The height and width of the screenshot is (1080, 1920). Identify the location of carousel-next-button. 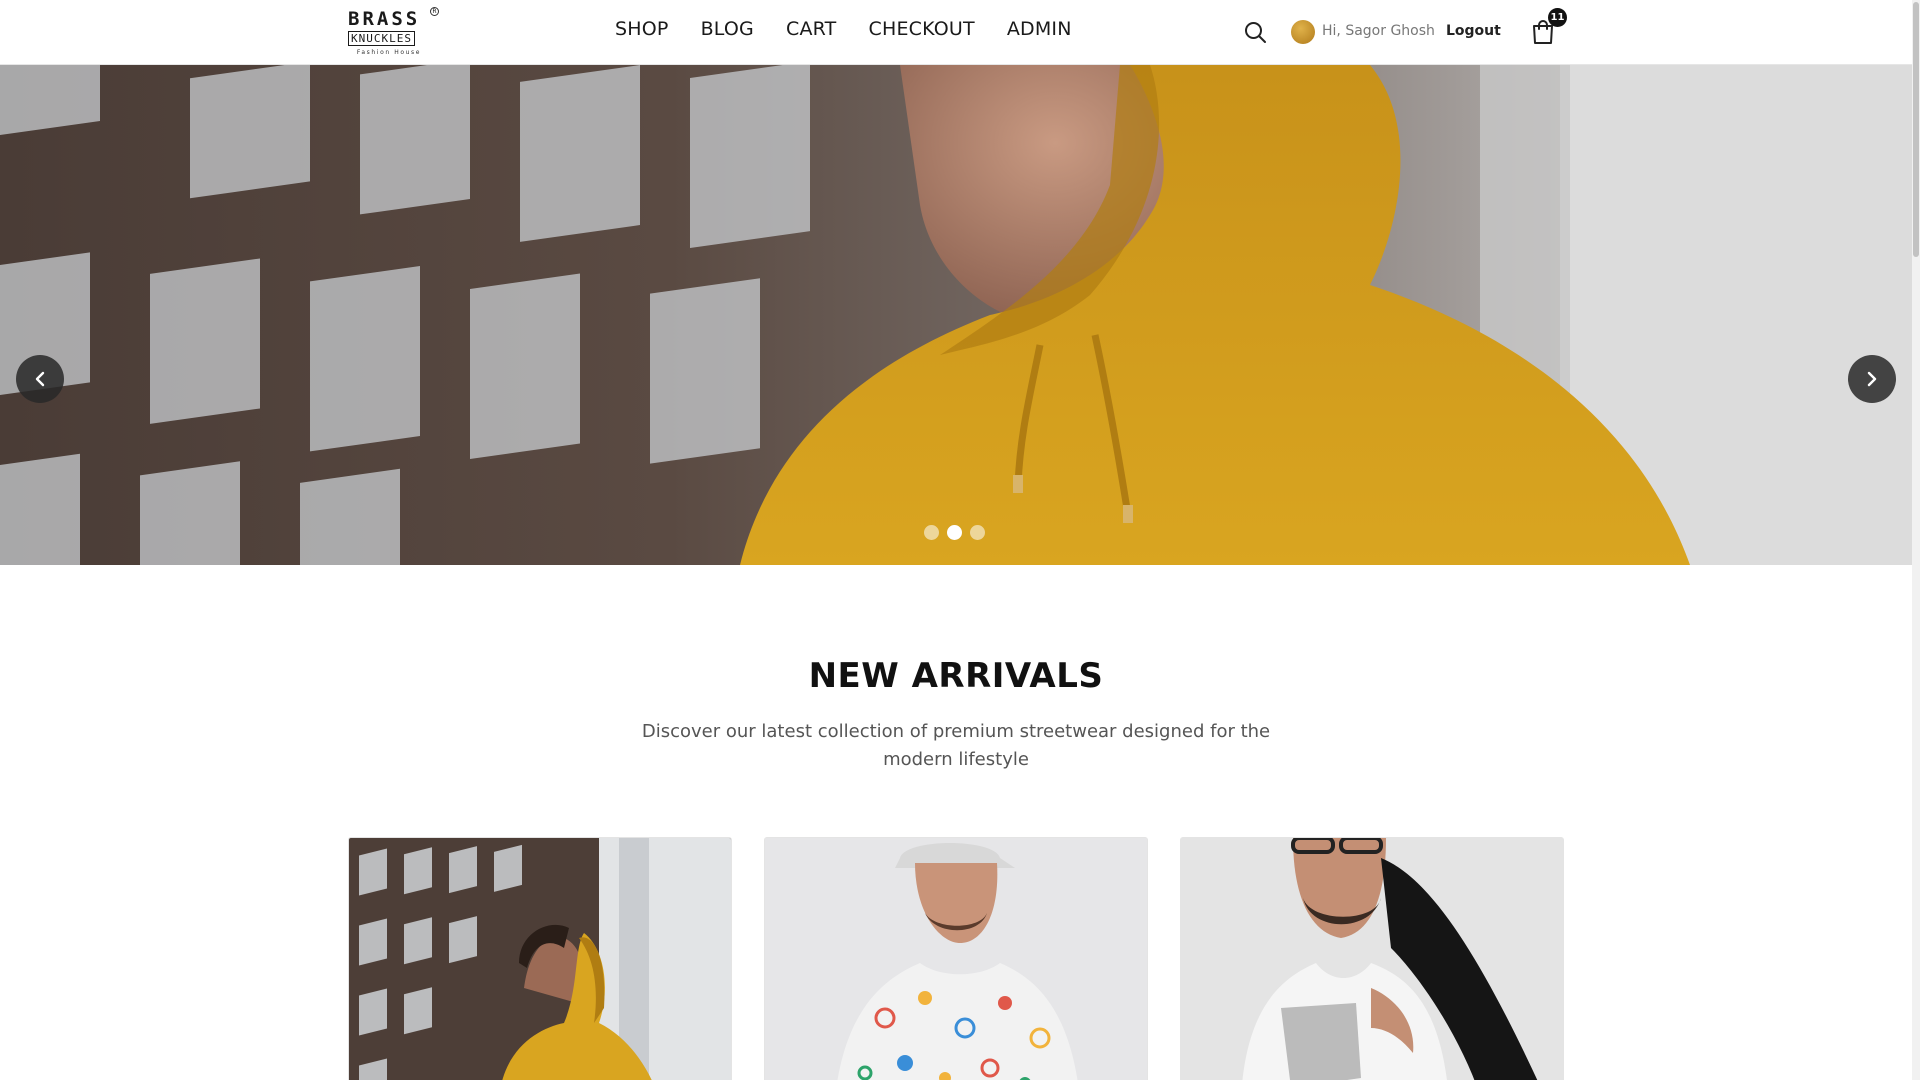
(1872, 379).